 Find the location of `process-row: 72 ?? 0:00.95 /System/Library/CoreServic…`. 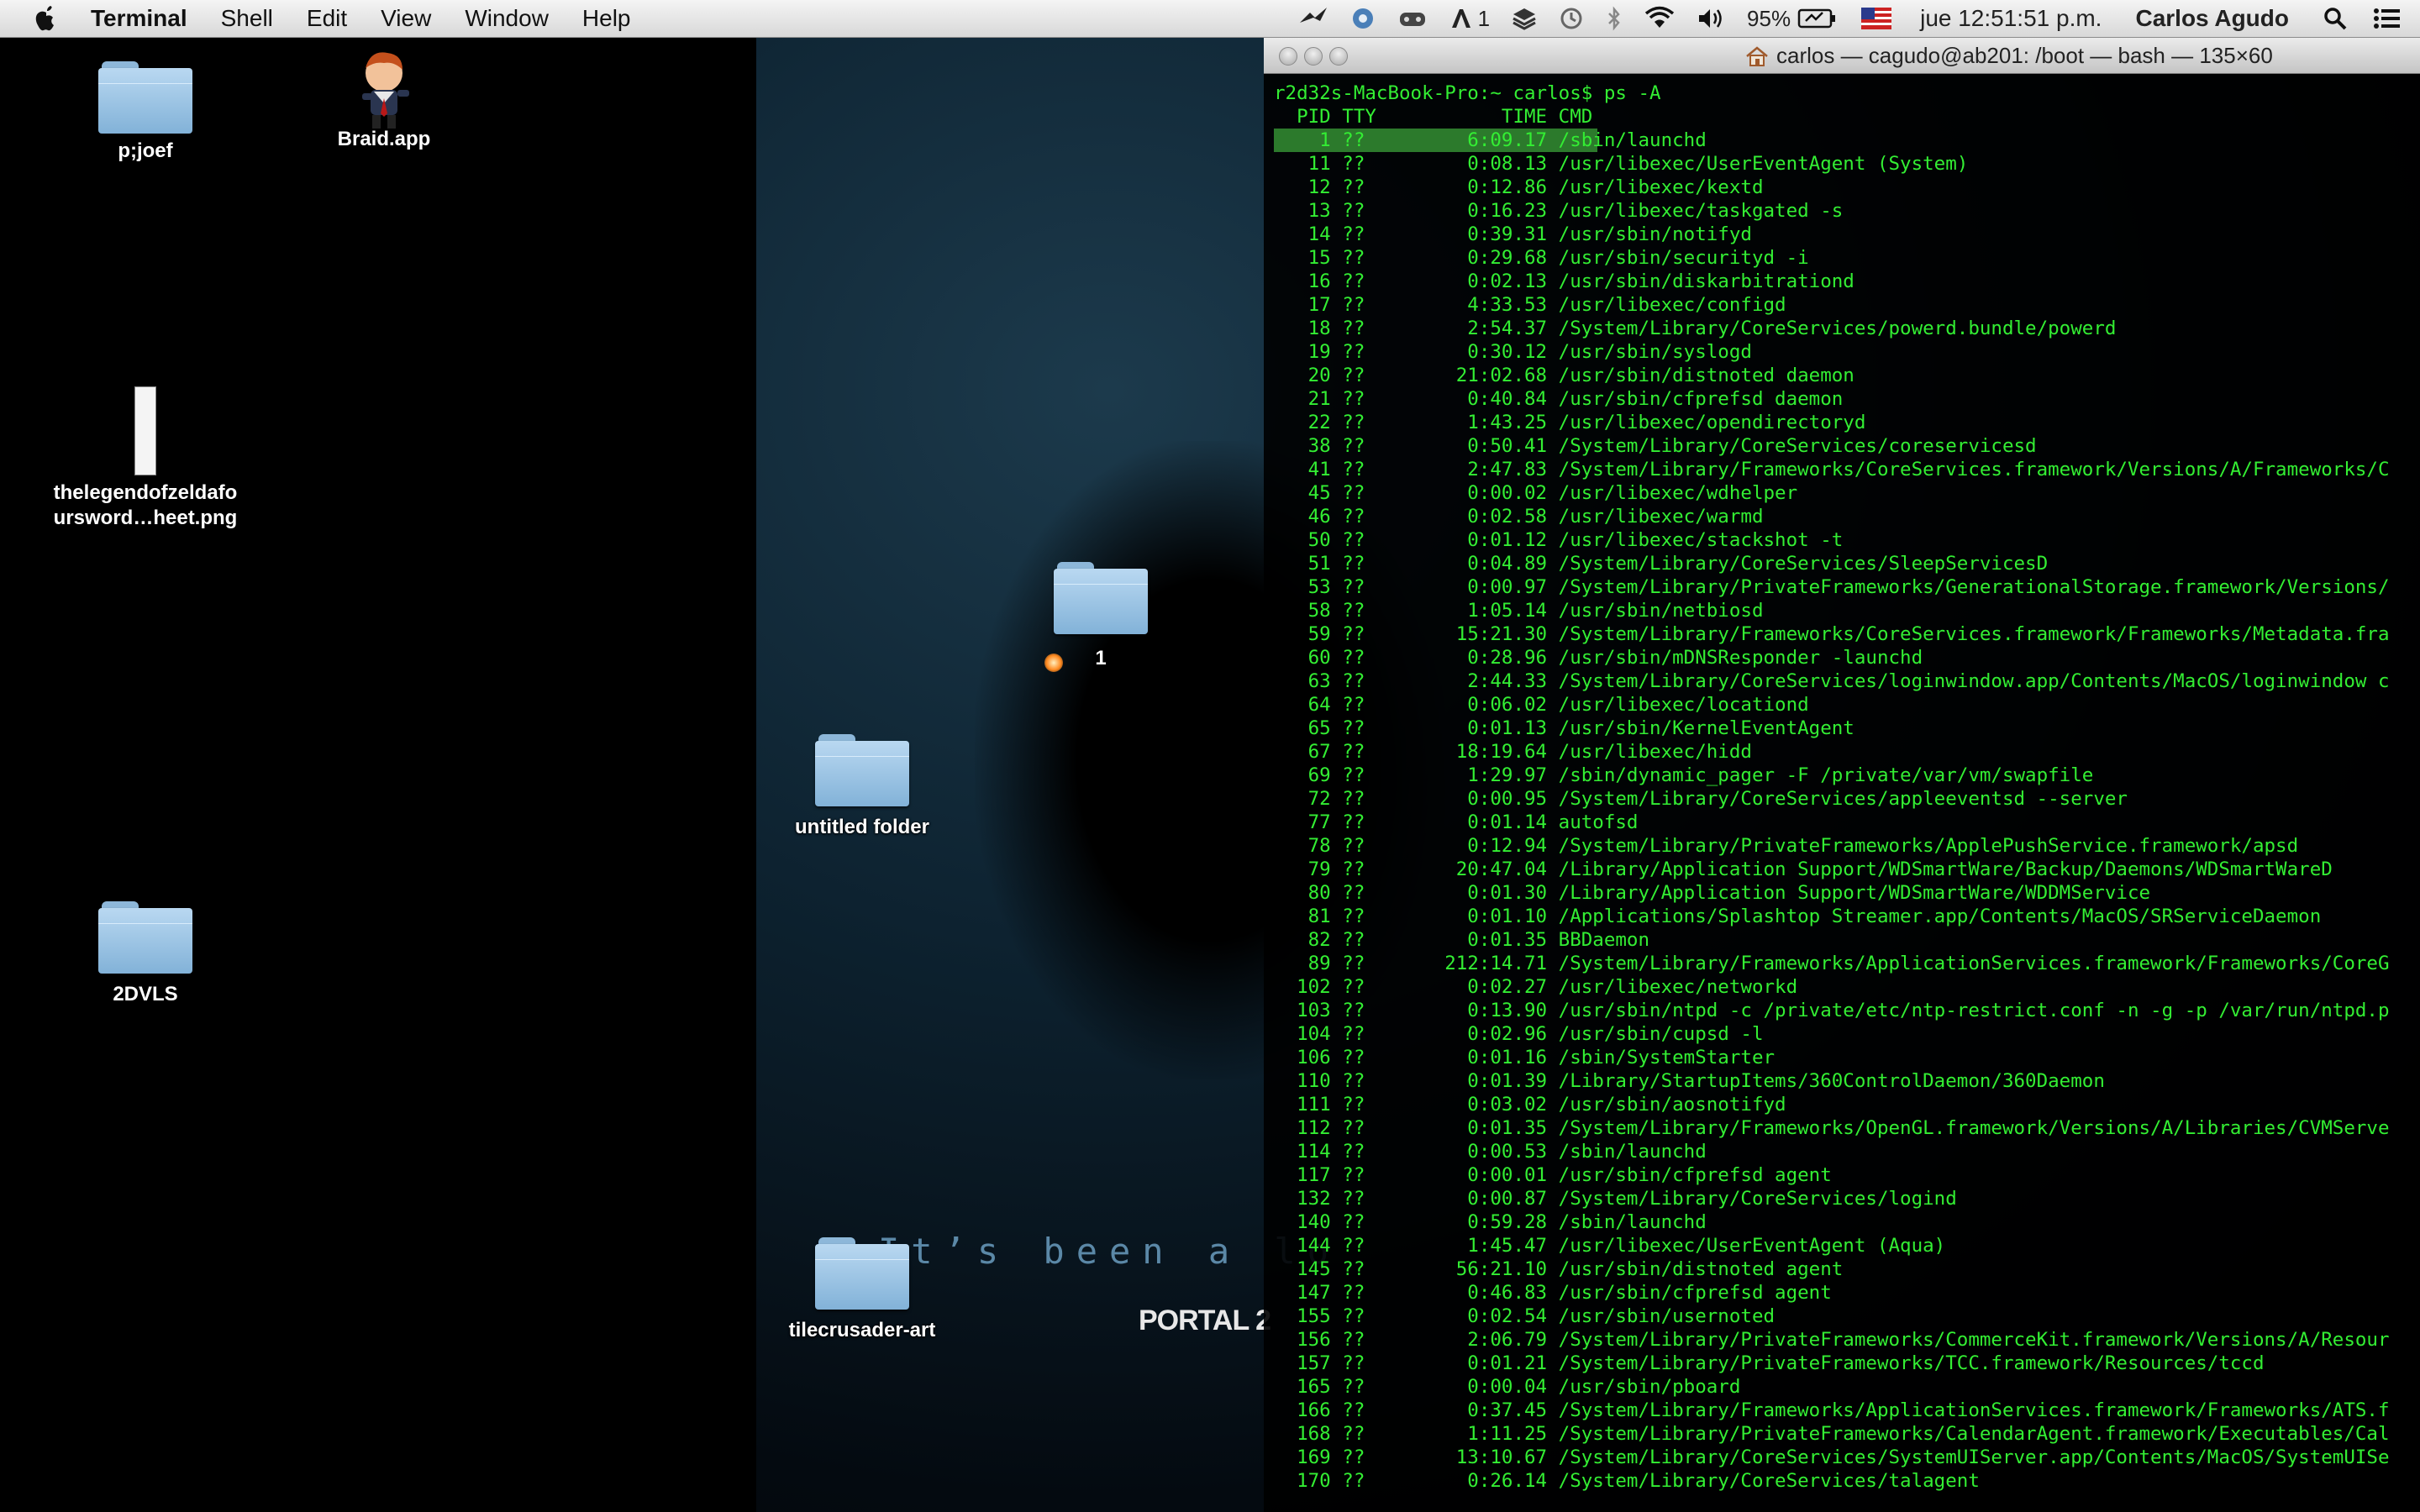

process-row: 72 ?? 0:00.95 /System/Library/CoreServic… is located at coordinates (1701, 799).